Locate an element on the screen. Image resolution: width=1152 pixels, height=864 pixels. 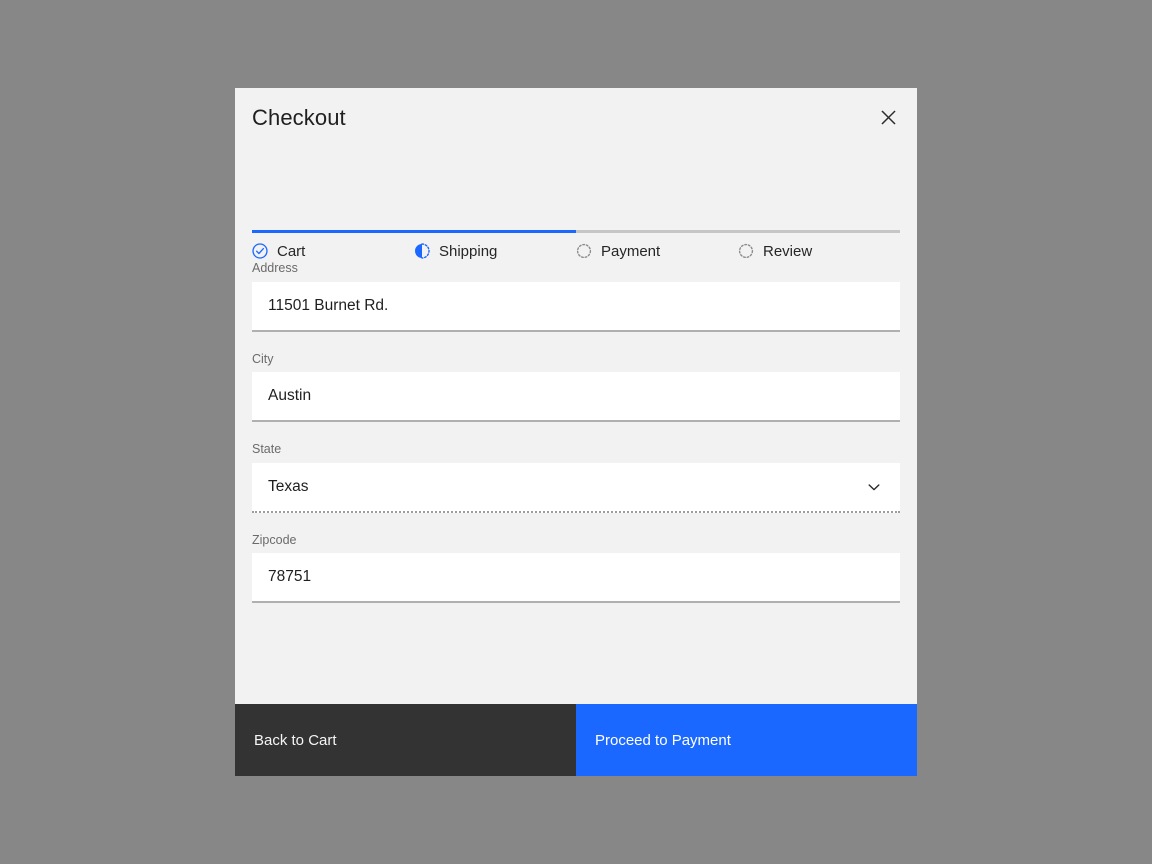
field-zipcode: Zipcode 78751 is located at coordinates (576, 567).